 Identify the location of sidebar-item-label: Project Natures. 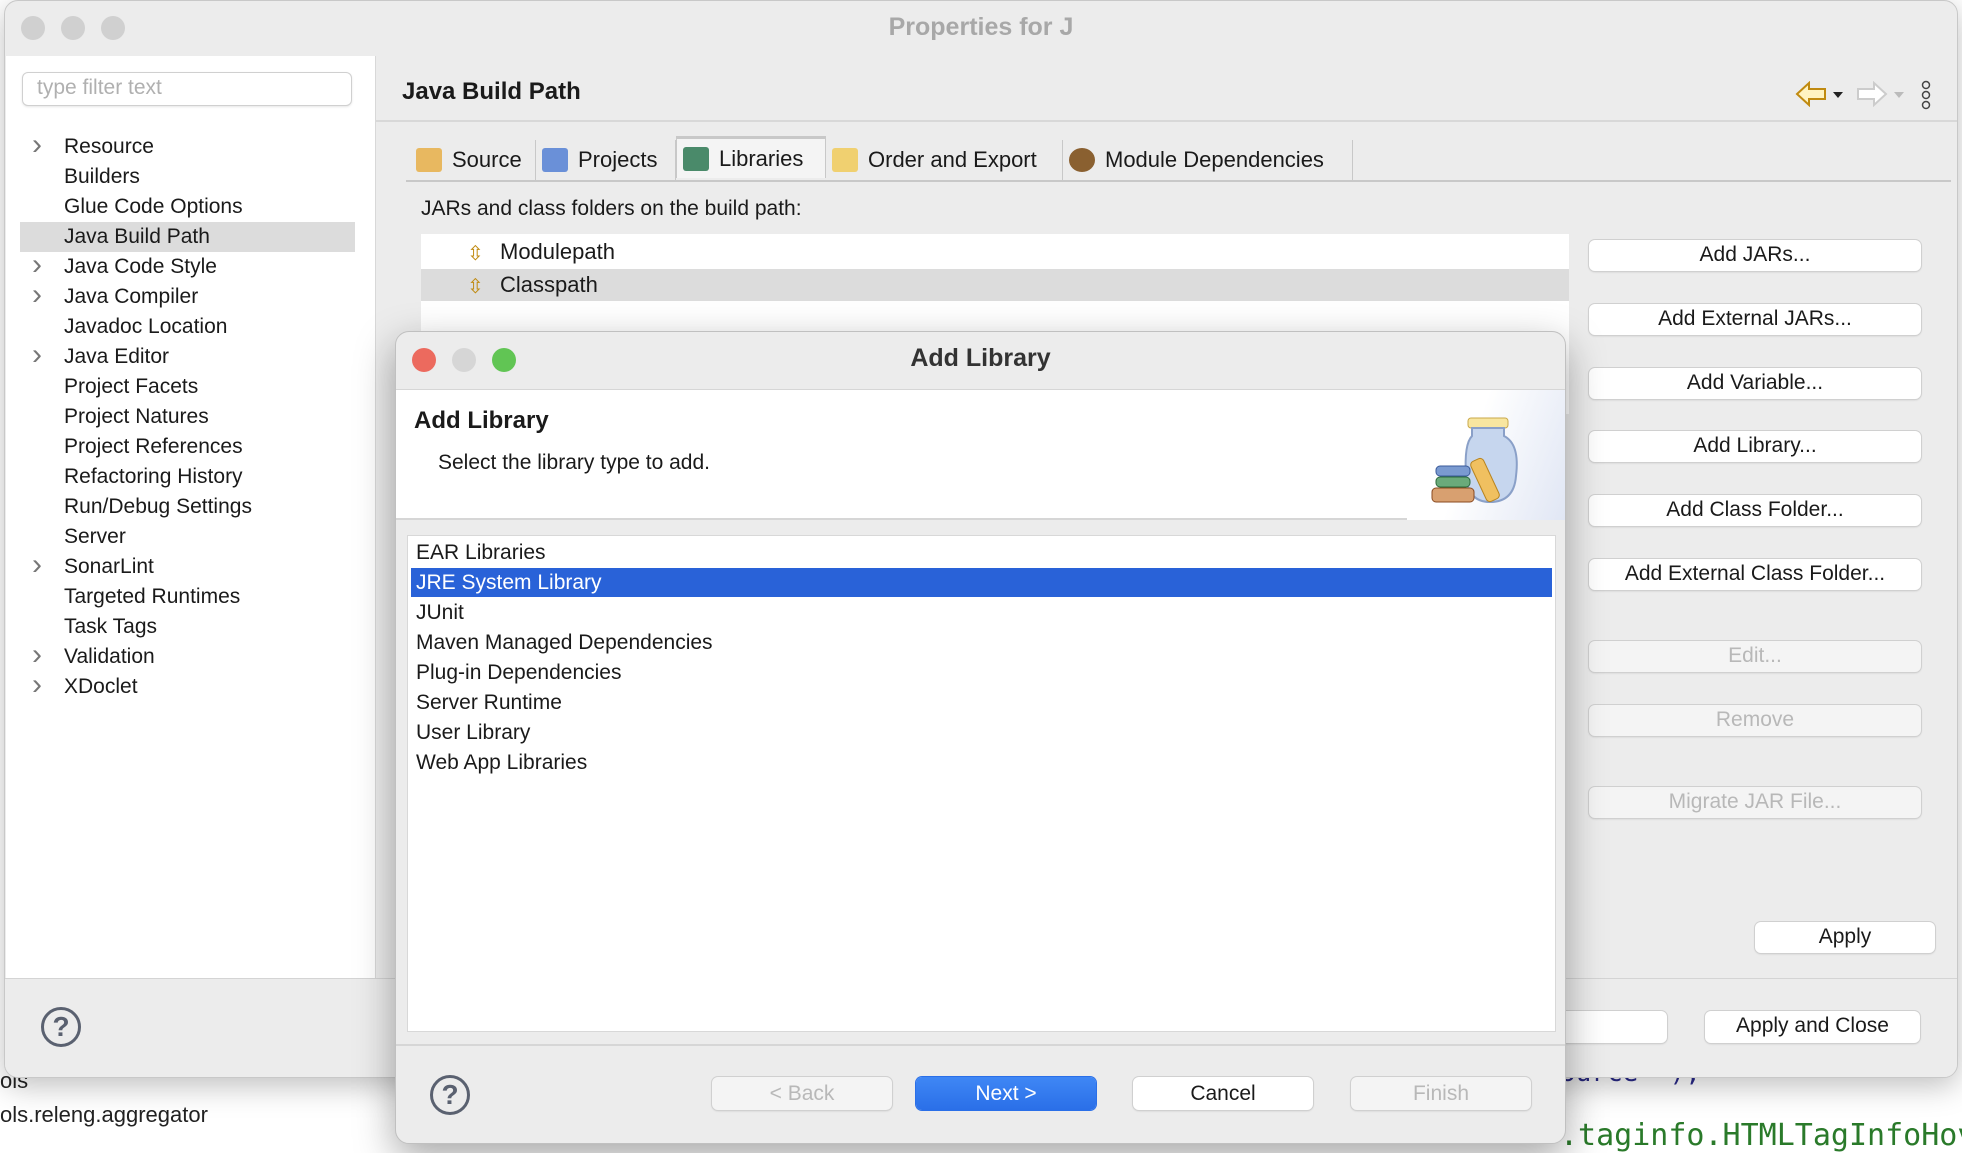
(136, 416).